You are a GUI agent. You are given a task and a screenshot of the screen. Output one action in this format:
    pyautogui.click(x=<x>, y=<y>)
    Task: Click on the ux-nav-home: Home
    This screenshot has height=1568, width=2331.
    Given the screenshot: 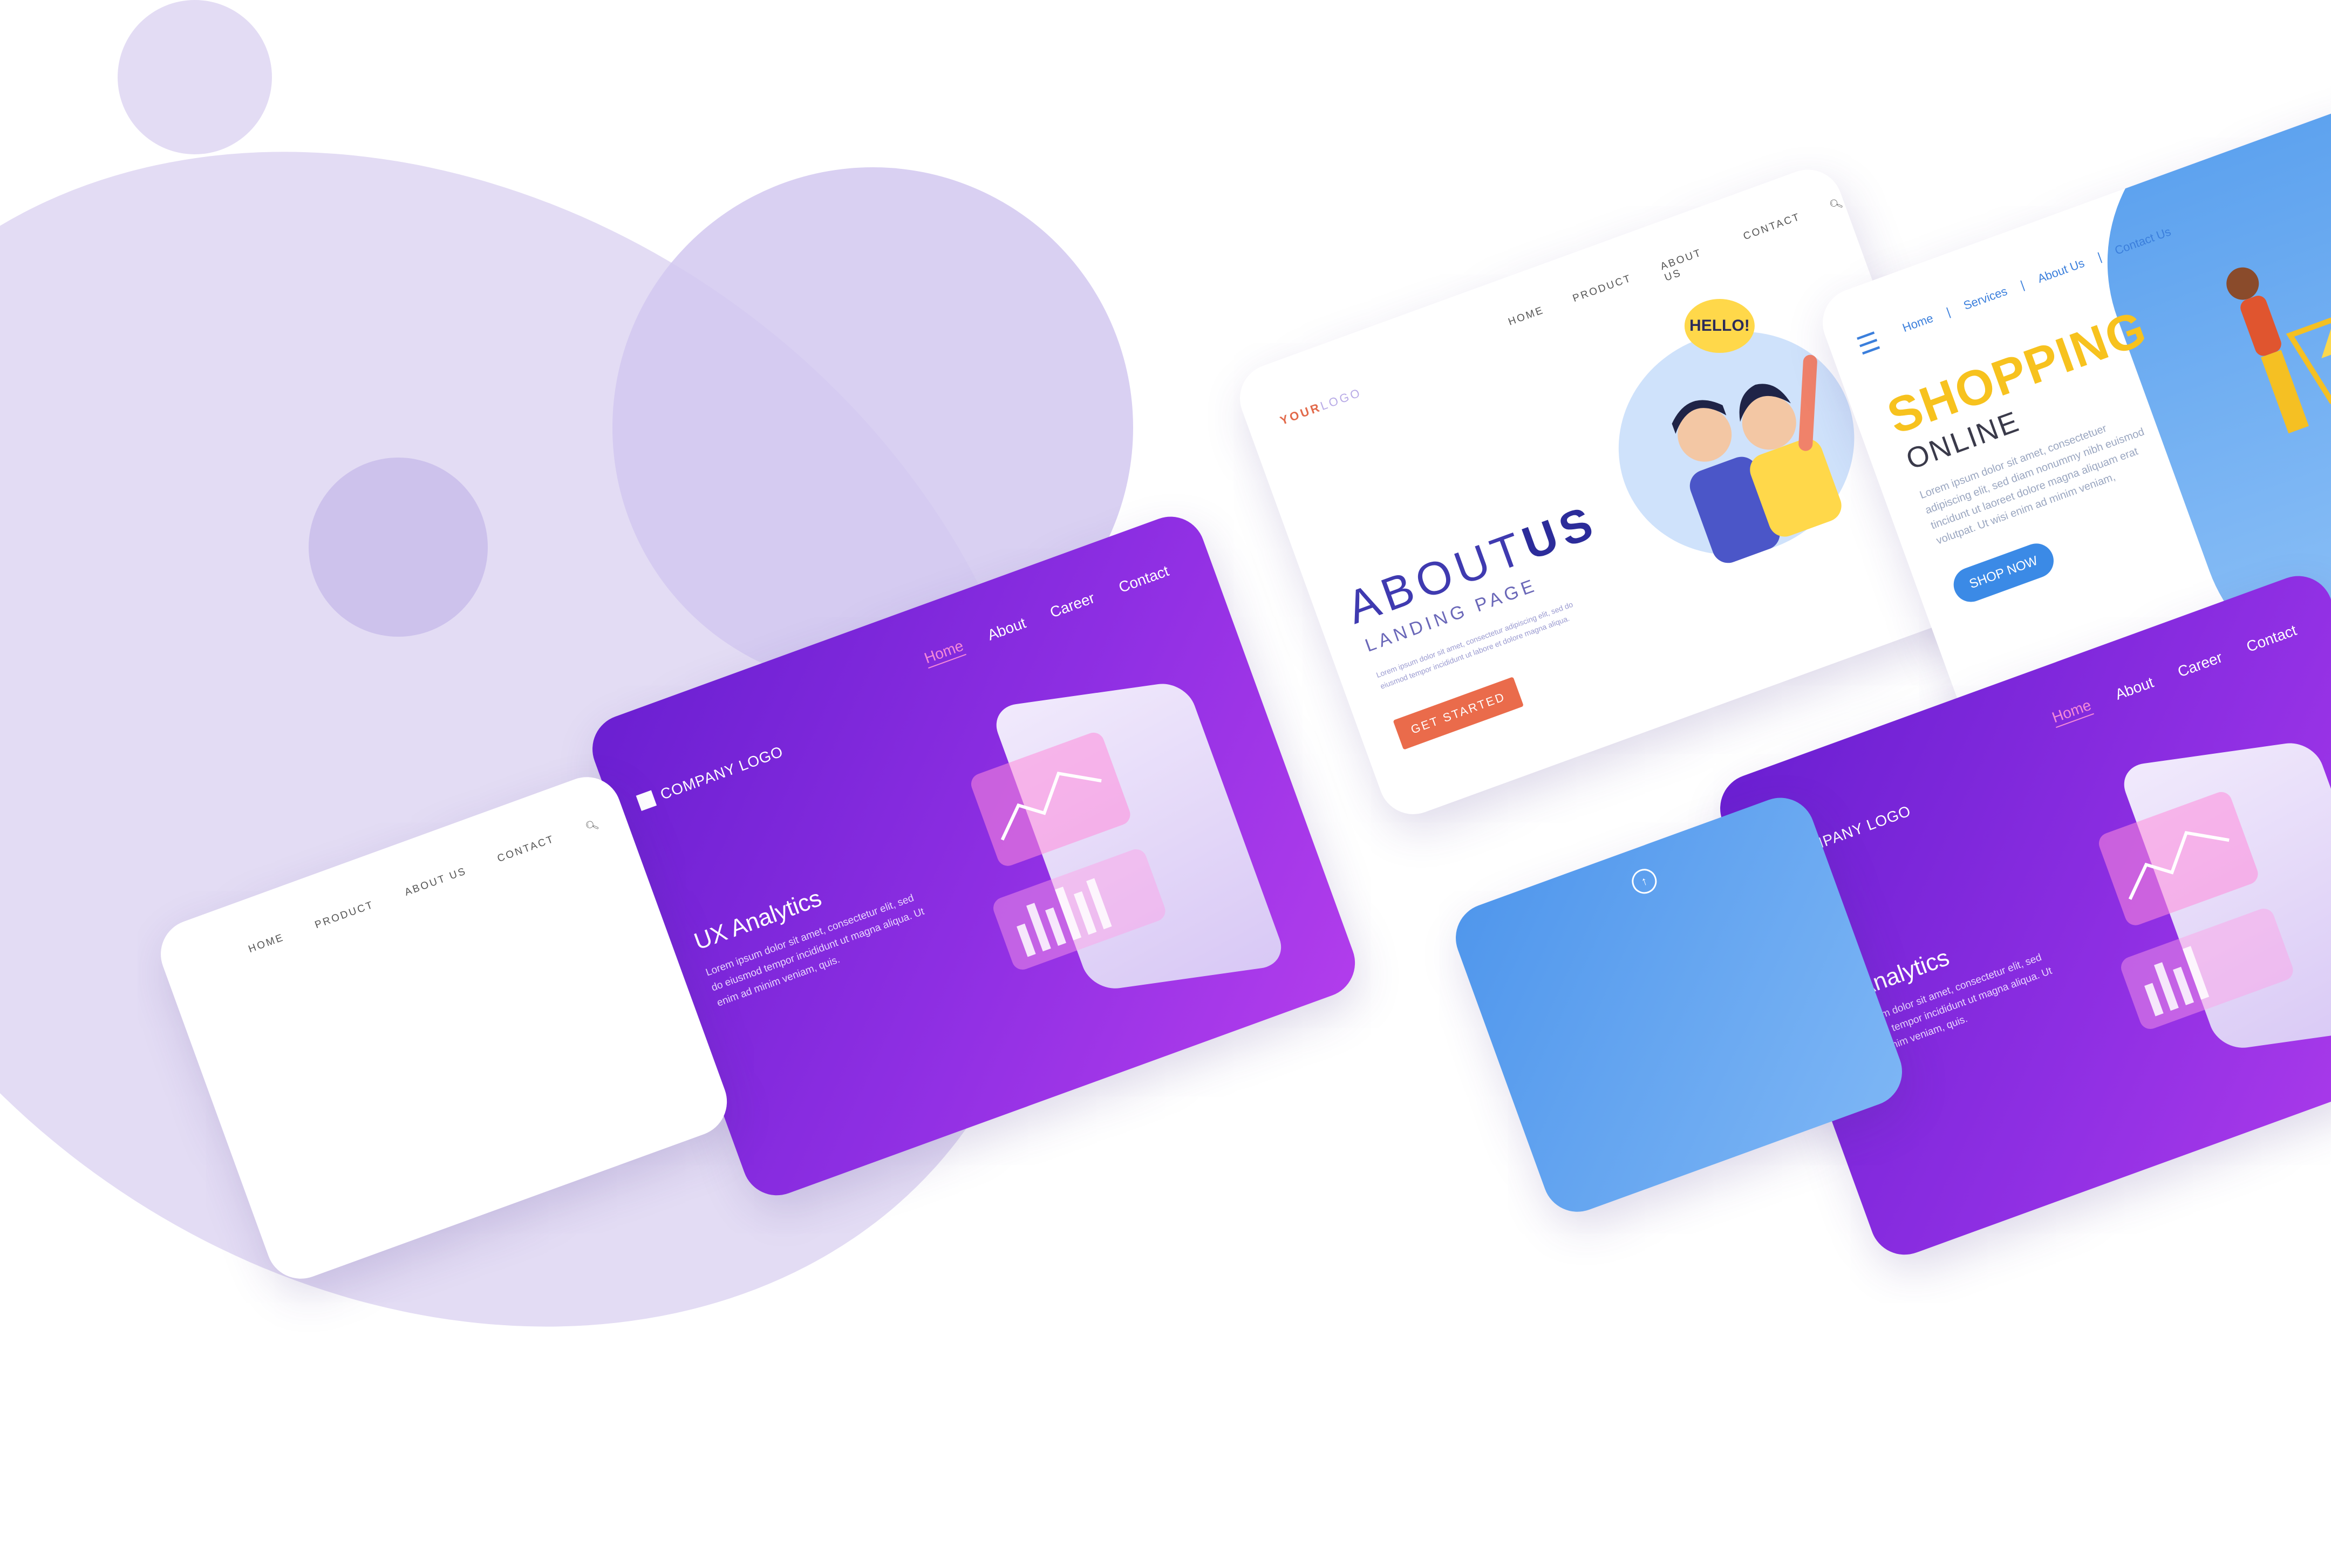 What is the action you would take?
    pyautogui.click(x=944, y=652)
    